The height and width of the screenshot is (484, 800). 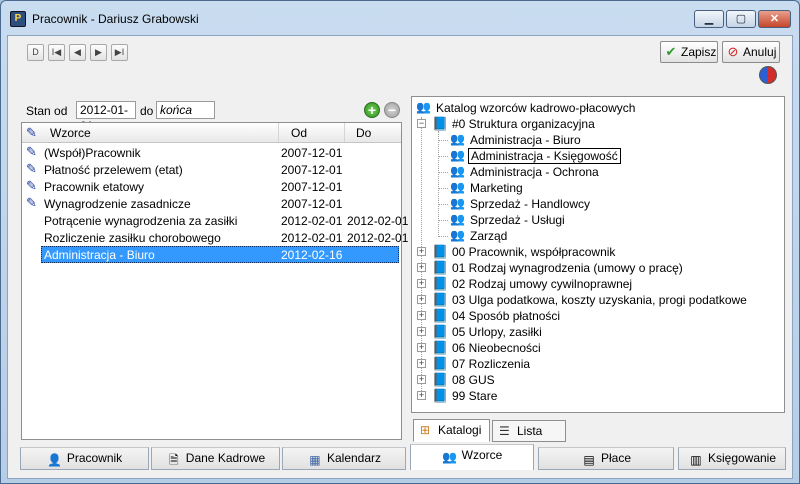 What do you see at coordinates (616, 458) in the screenshot?
I see `tab-label: Płace` at bounding box center [616, 458].